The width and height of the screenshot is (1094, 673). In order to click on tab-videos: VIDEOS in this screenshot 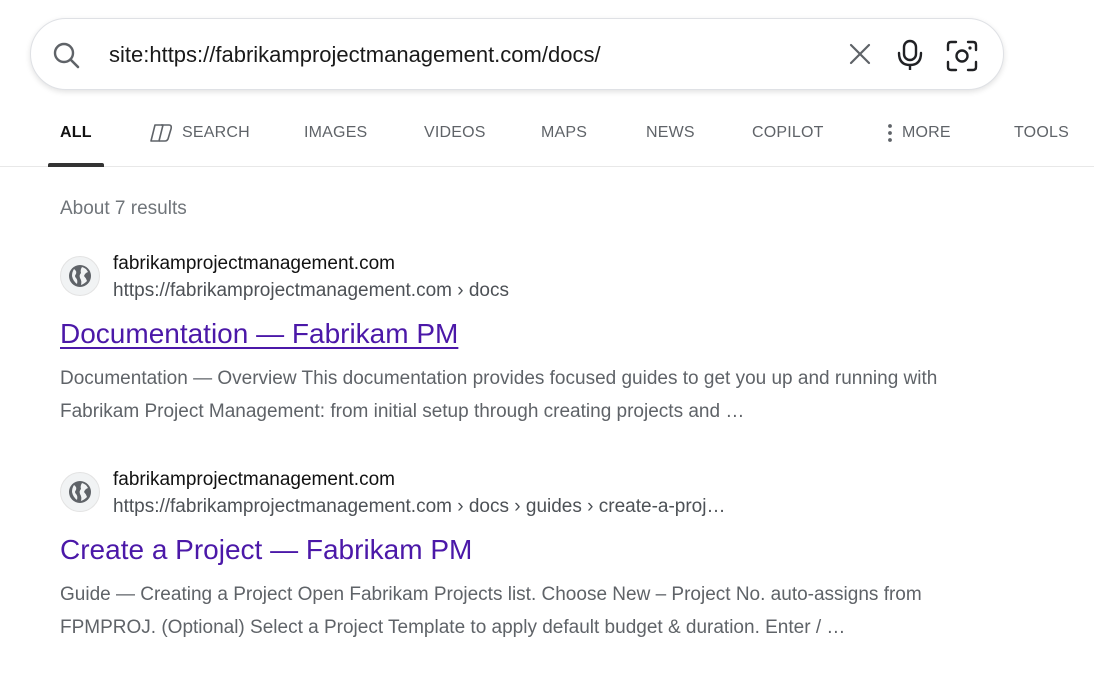, I will do `click(455, 133)`.